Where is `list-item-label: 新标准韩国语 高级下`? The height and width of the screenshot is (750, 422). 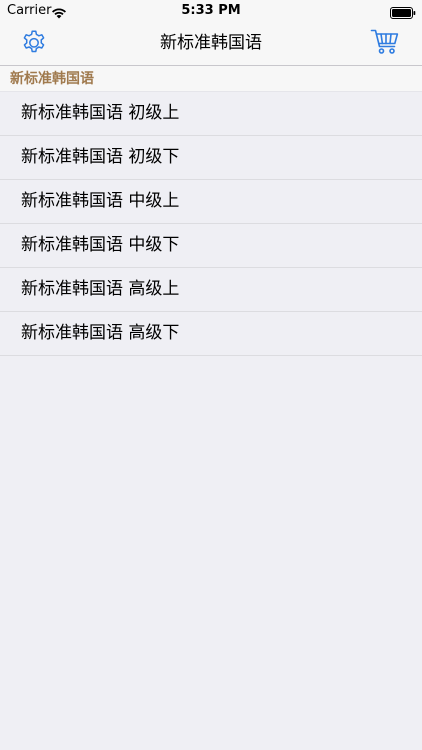 list-item-label: 新标准韩国语 高级下 is located at coordinates (100, 333).